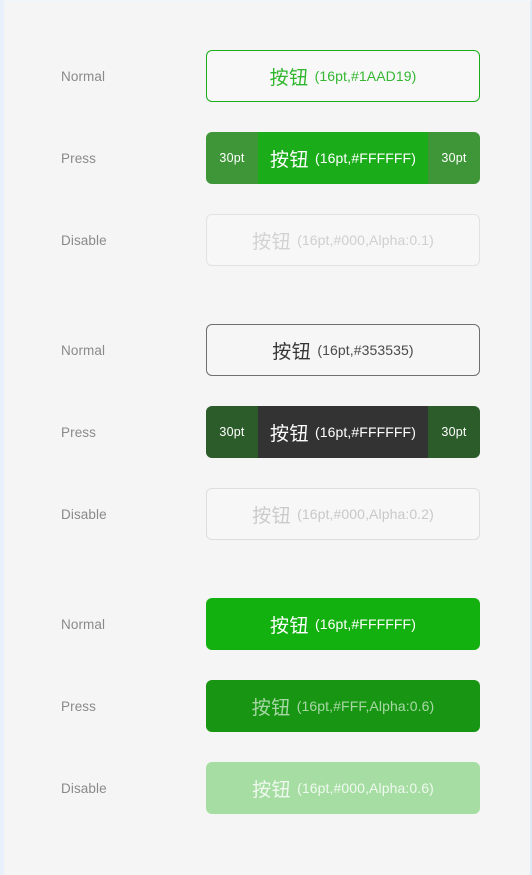  I want to click on button-outline-dark-disable: 按钮 (16pt,#000,Alpha:0.2), so click(343, 514).